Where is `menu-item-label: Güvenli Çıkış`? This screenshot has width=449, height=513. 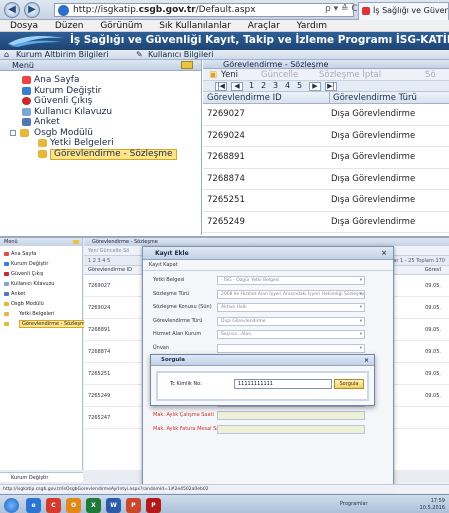 menu-item-label: Güvenli Çıkış is located at coordinates (63, 101).